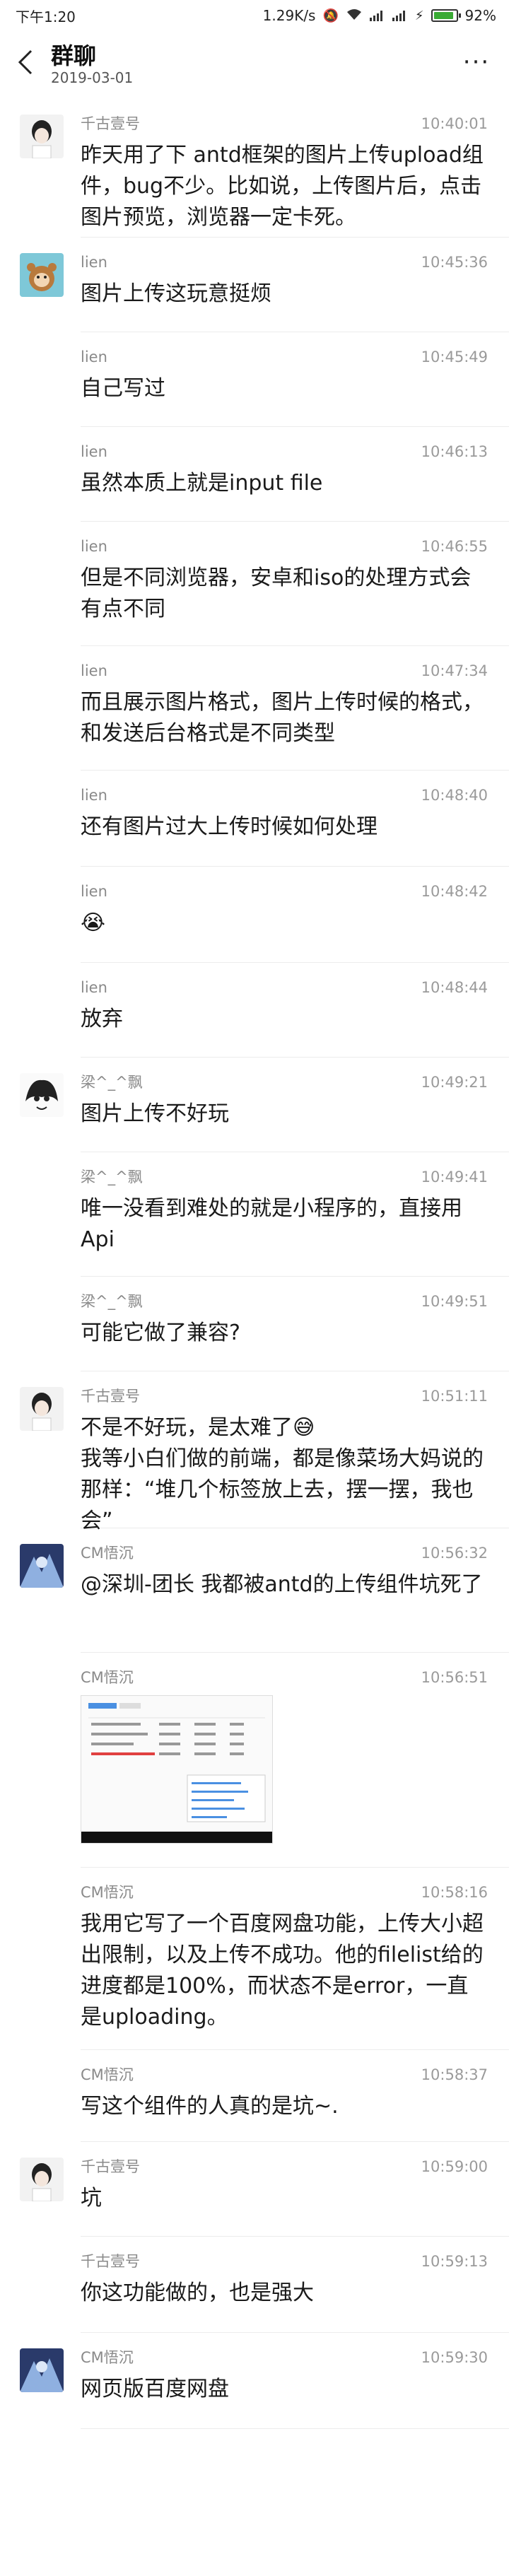  I want to click on message-time: 10:47:34, so click(455, 671).